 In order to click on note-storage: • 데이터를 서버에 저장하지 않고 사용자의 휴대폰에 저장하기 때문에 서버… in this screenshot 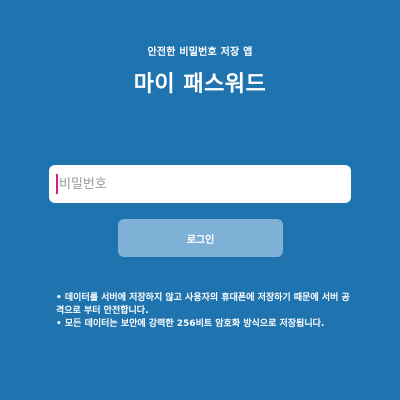, I will do `click(203, 304)`.